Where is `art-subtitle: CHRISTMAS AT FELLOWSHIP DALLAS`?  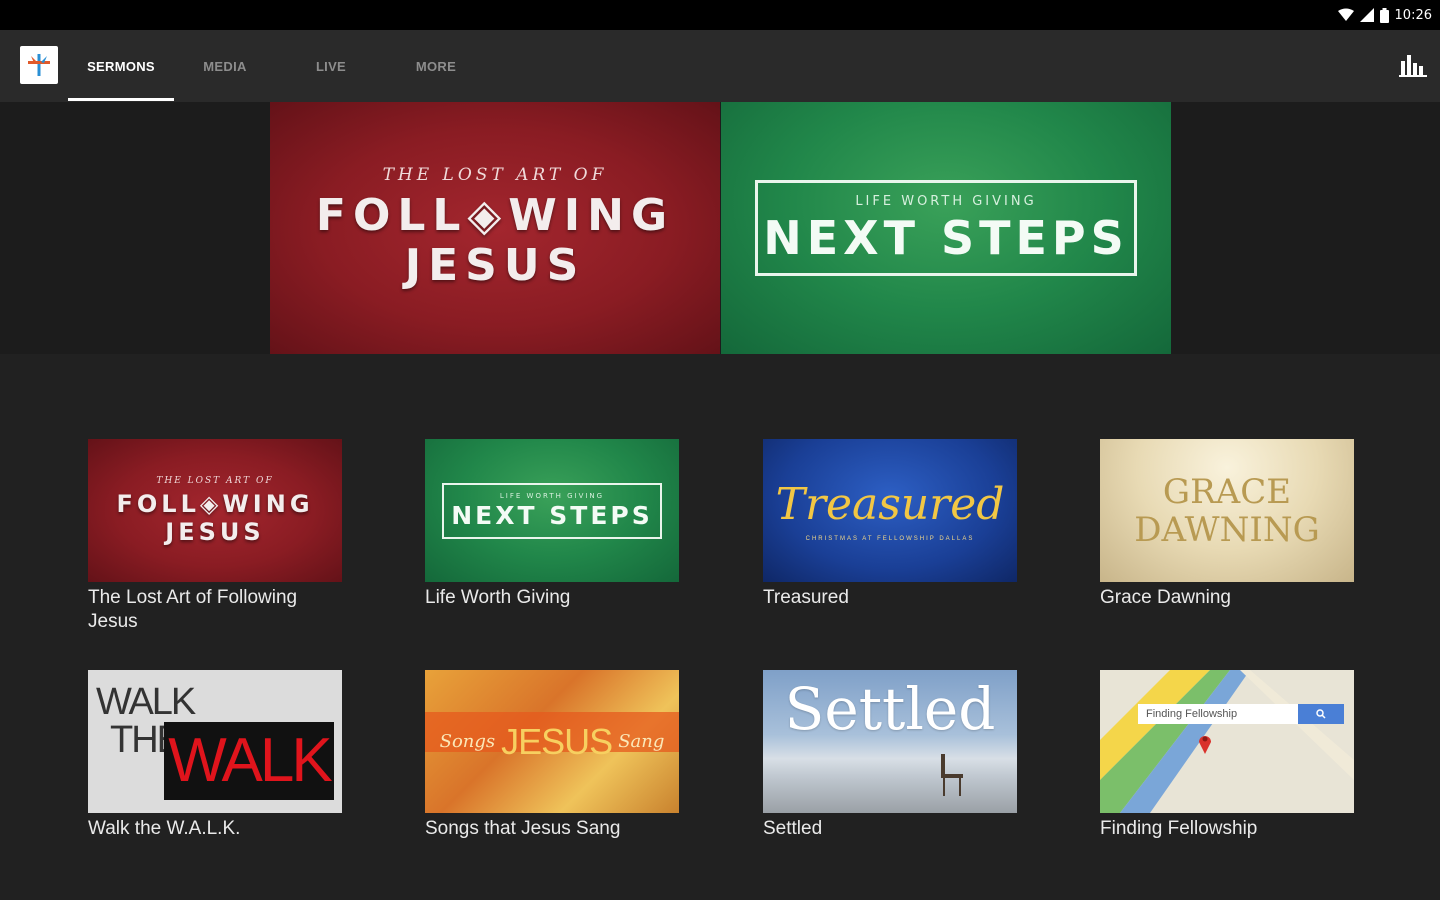 art-subtitle: CHRISTMAS AT FELLOWSHIP DALLAS is located at coordinates (890, 538).